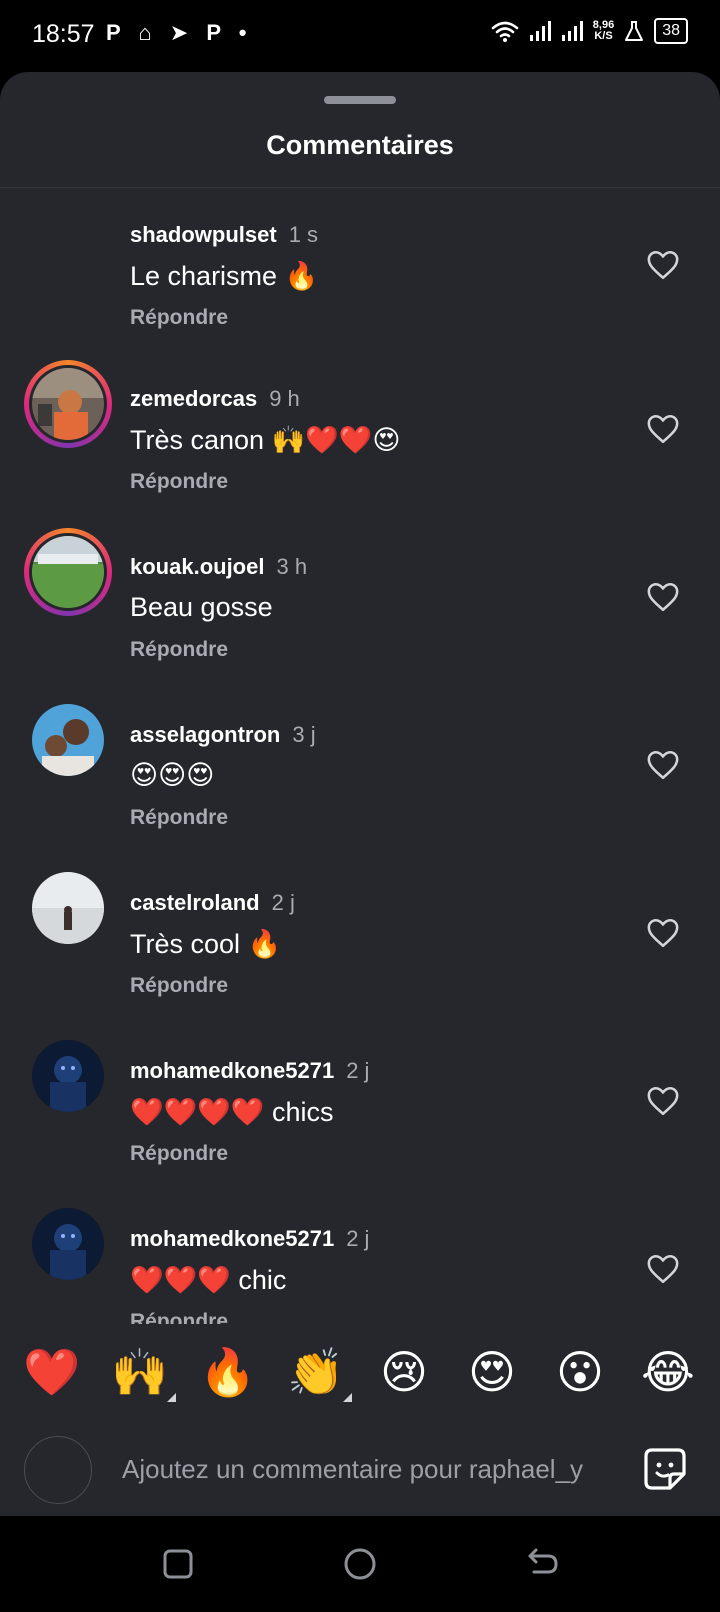 This screenshot has height=1612, width=720. Describe the element at coordinates (203, 234) in the screenshot. I see `comment-username: shadowpulset` at that location.